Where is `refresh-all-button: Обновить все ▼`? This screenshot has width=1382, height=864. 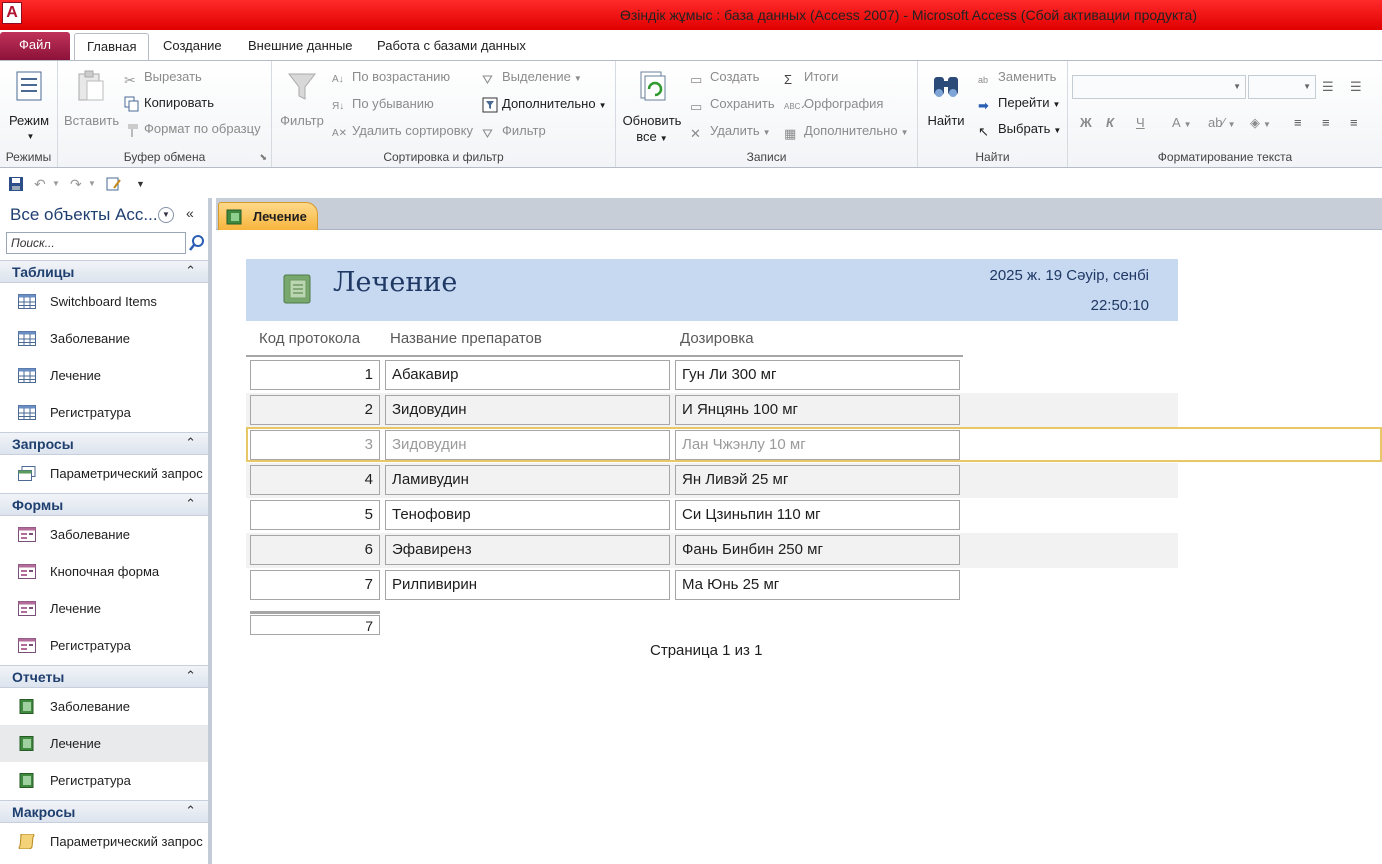 refresh-all-button: Обновить все ▼ is located at coordinates (652, 106).